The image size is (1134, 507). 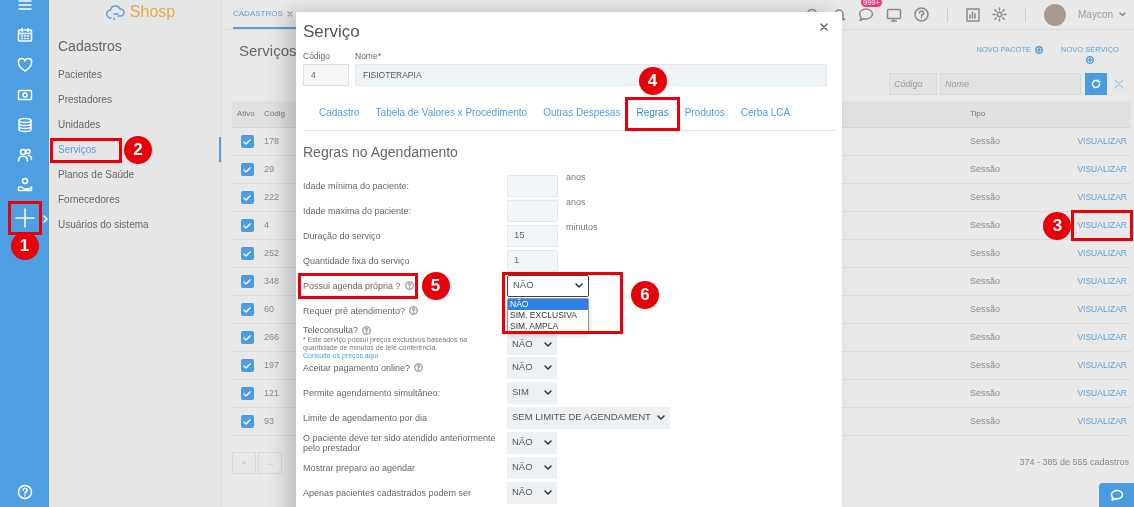 I want to click on nav-title: Cadastros, so click(x=90, y=46).